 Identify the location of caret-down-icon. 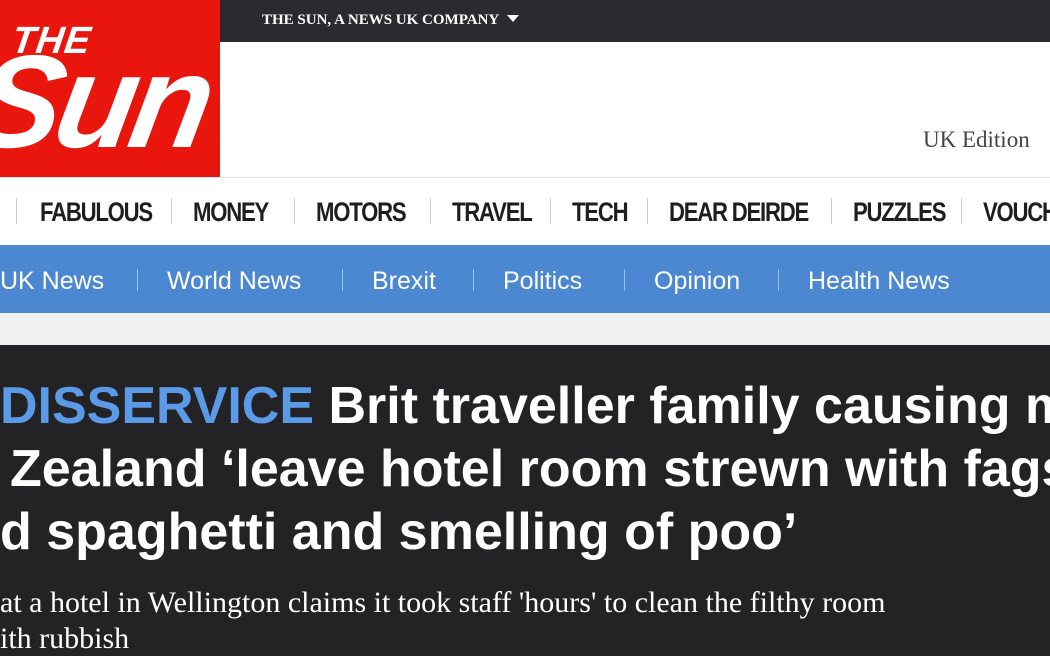
(513, 19).